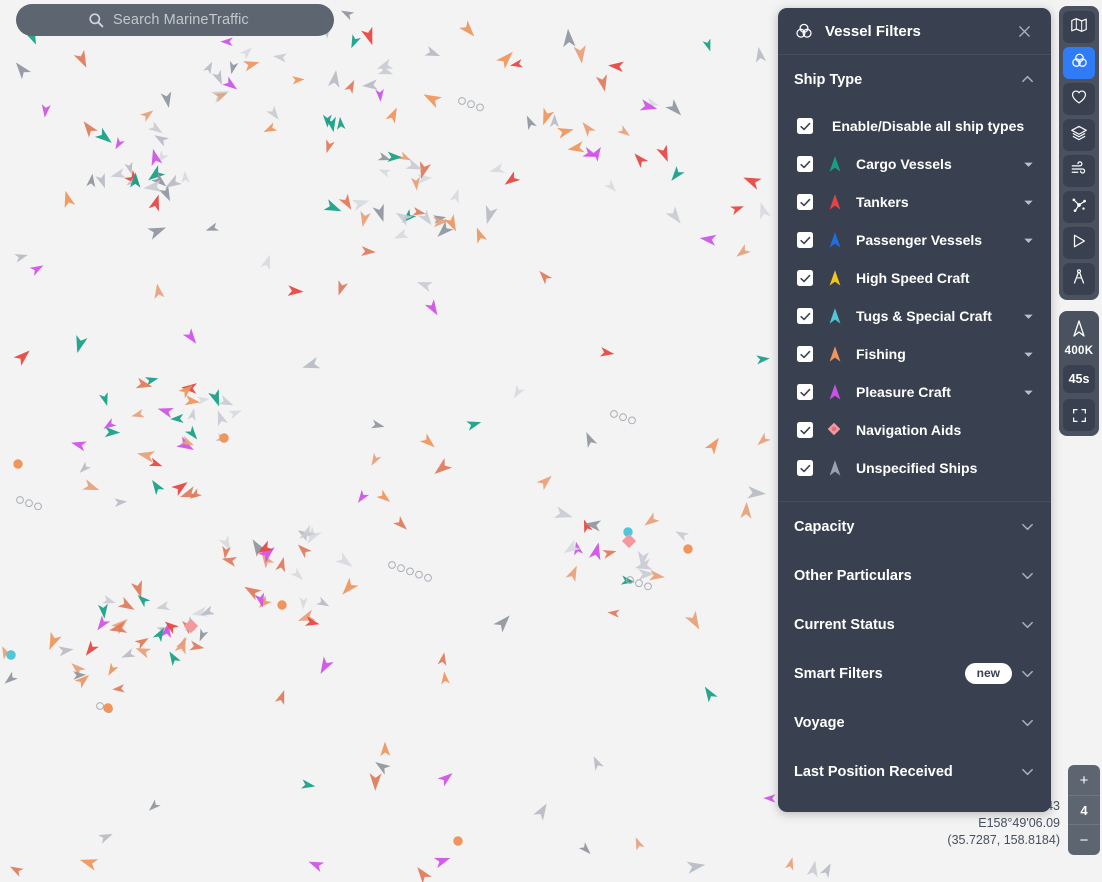 The width and height of the screenshot is (1102, 882). Describe the element at coordinates (914, 673) in the screenshot. I see `section-header-smart-filters: Smart Filters new` at that location.